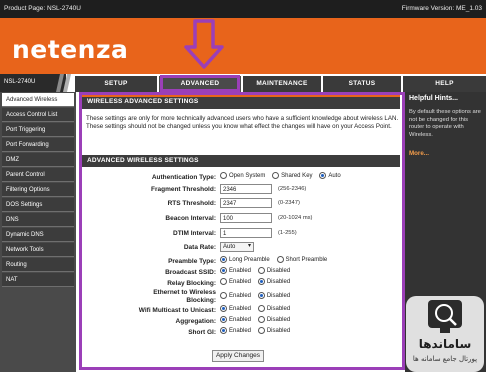  I want to click on highlight-arrow-icon, so click(204, 44).